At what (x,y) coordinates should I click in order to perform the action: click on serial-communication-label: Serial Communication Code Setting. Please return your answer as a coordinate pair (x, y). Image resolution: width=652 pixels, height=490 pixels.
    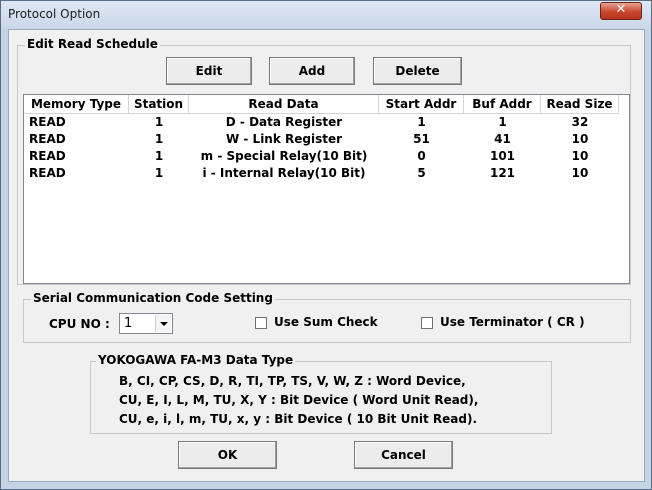
    Looking at the image, I should click on (153, 298).